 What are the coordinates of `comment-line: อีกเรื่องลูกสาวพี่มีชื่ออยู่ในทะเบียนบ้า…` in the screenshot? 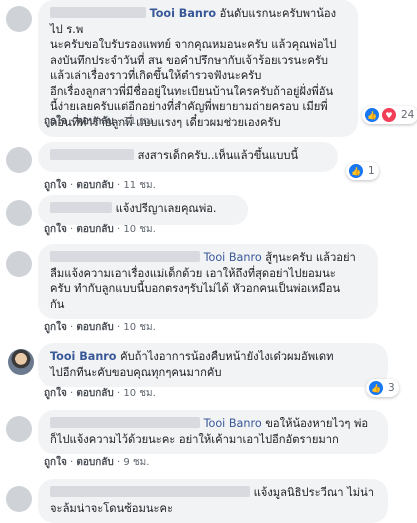 It's located at (192, 91).